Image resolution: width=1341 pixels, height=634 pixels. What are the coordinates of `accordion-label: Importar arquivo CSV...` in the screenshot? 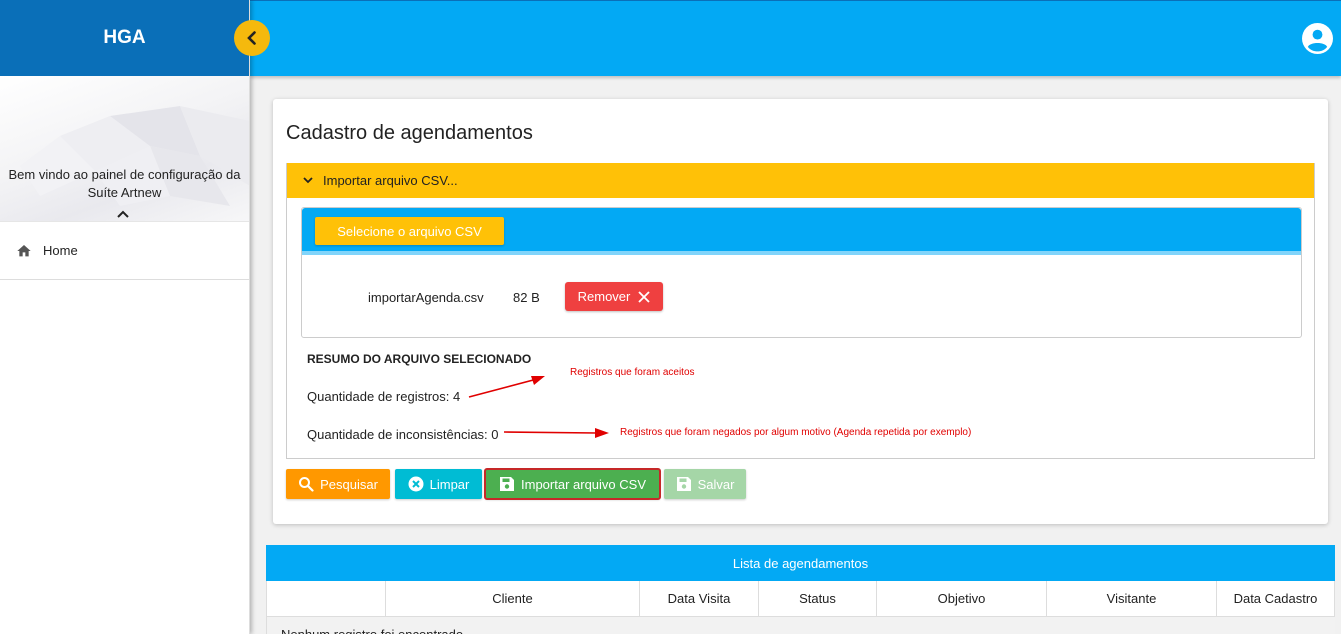 It's located at (390, 180).